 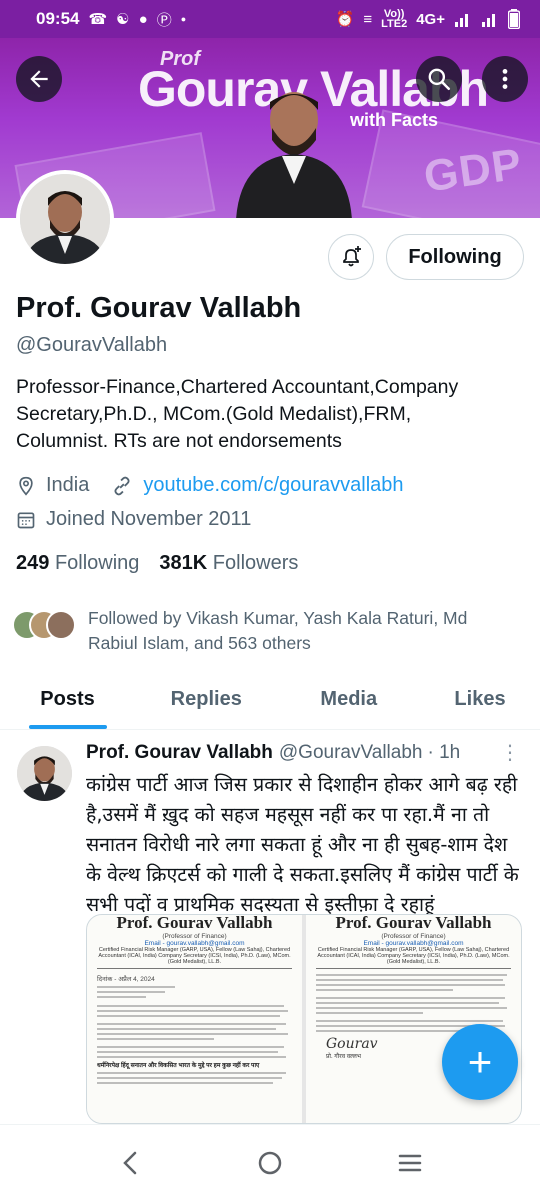 What do you see at coordinates (122, 485) in the screenshot?
I see `link-icon` at bounding box center [122, 485].